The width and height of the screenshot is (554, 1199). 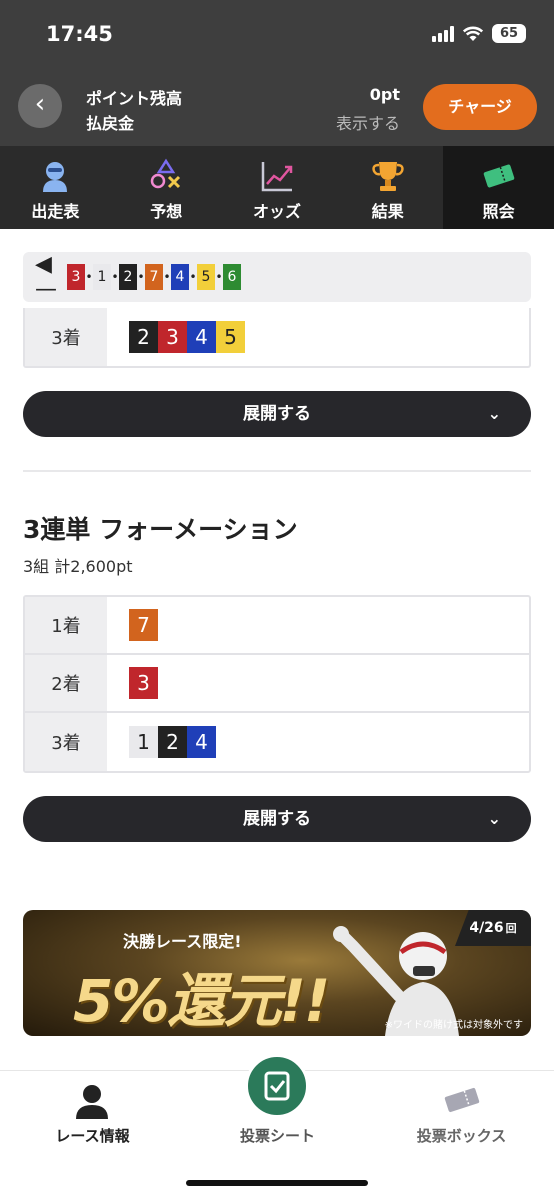 What do you see at coordinates (387, 211) in the screenshot?
I see `tab-label: 結果` at bounding box center [387, 211].